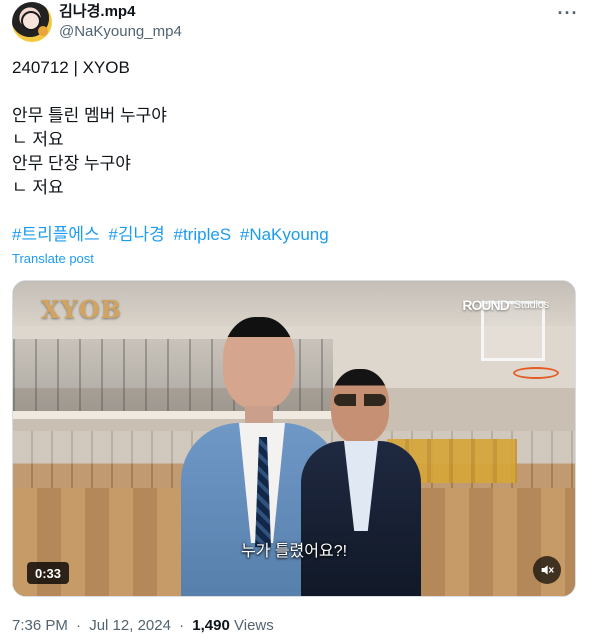 The height and width of the screenshot is (643, 602). What do you see at coordinates (254, 625) in the screenshot?
I see `views-label: Views` at bounding box center [254, 625].